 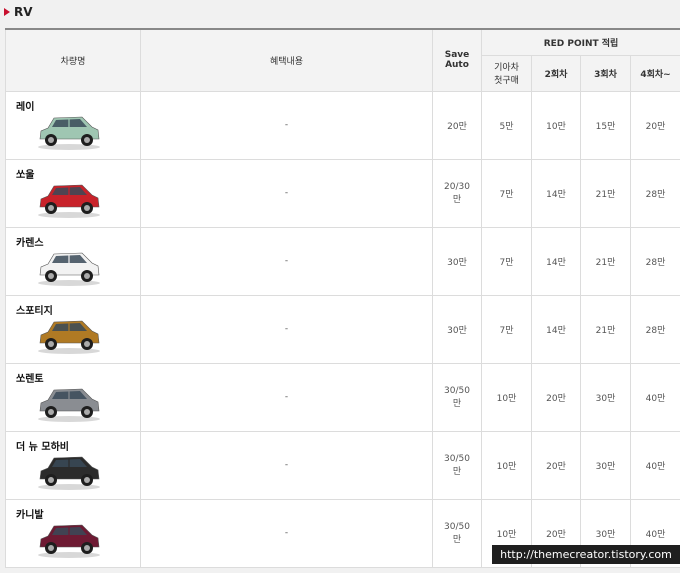 I want to click on header-first-purchase: 기아차 첫구매, so click(x=506, y=73).